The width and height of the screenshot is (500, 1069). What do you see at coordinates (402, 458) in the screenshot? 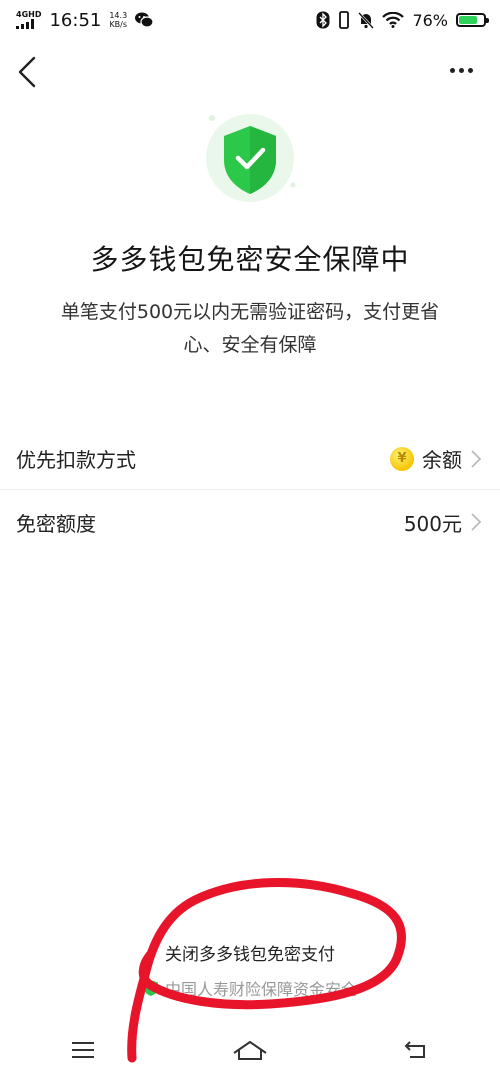
I see `coin-icon: ¥` at bounding box center [402, 458].